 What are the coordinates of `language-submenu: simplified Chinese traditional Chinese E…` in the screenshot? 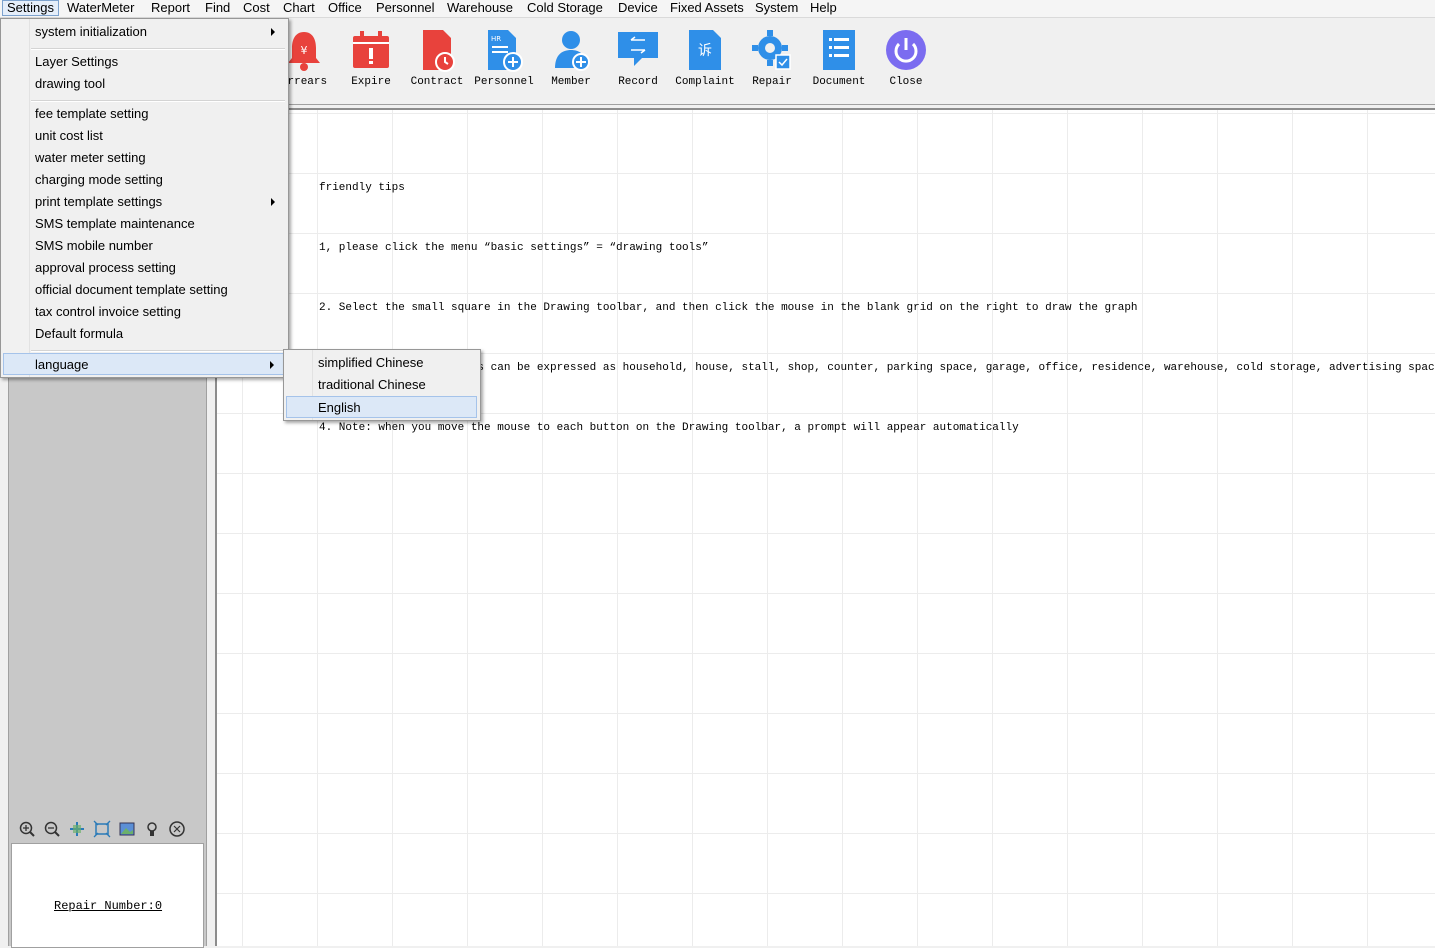 It's located at (382, 385).